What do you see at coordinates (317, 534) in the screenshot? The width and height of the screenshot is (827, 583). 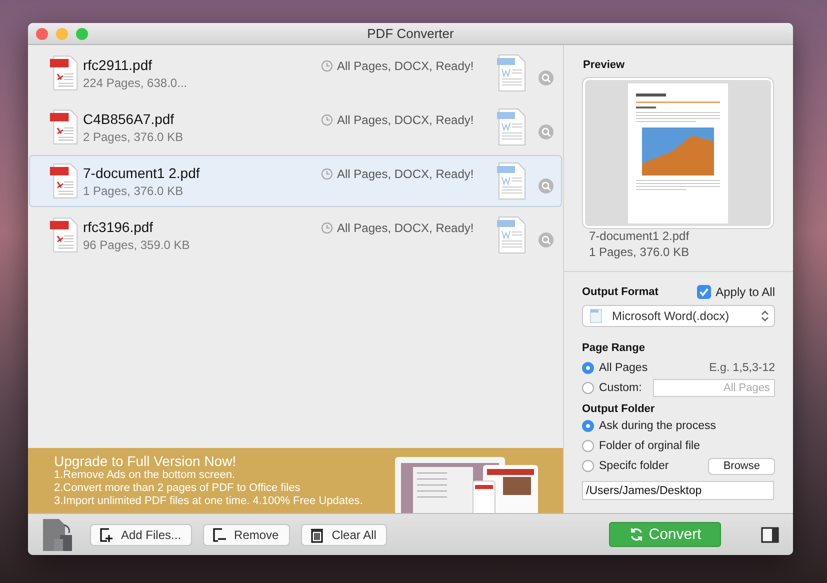 I see `trash-icon` at bounding box center [317, 534].